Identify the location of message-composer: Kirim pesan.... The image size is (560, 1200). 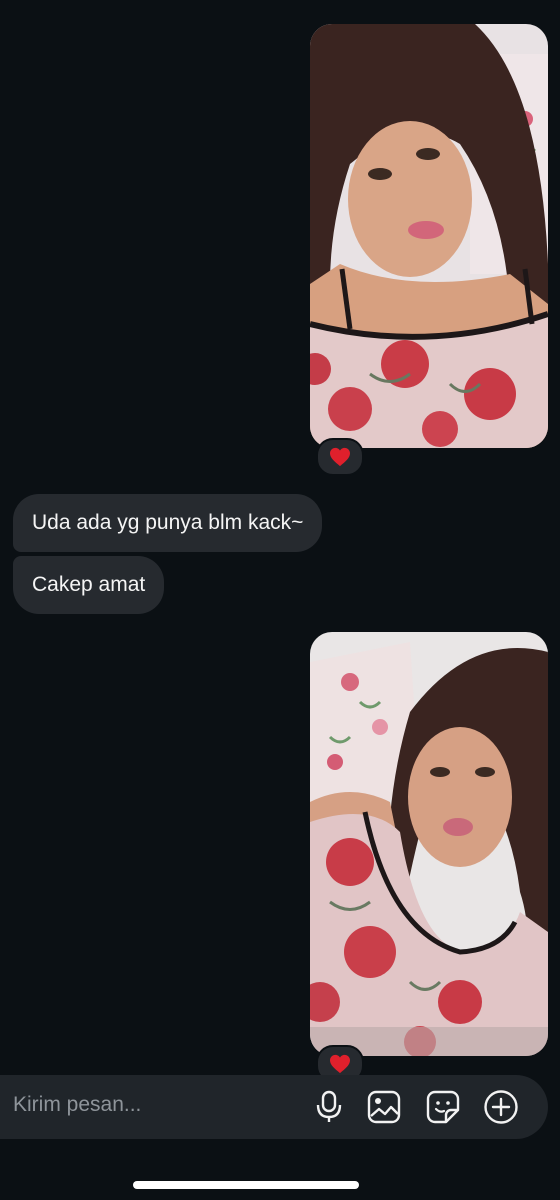
(274, 1107).